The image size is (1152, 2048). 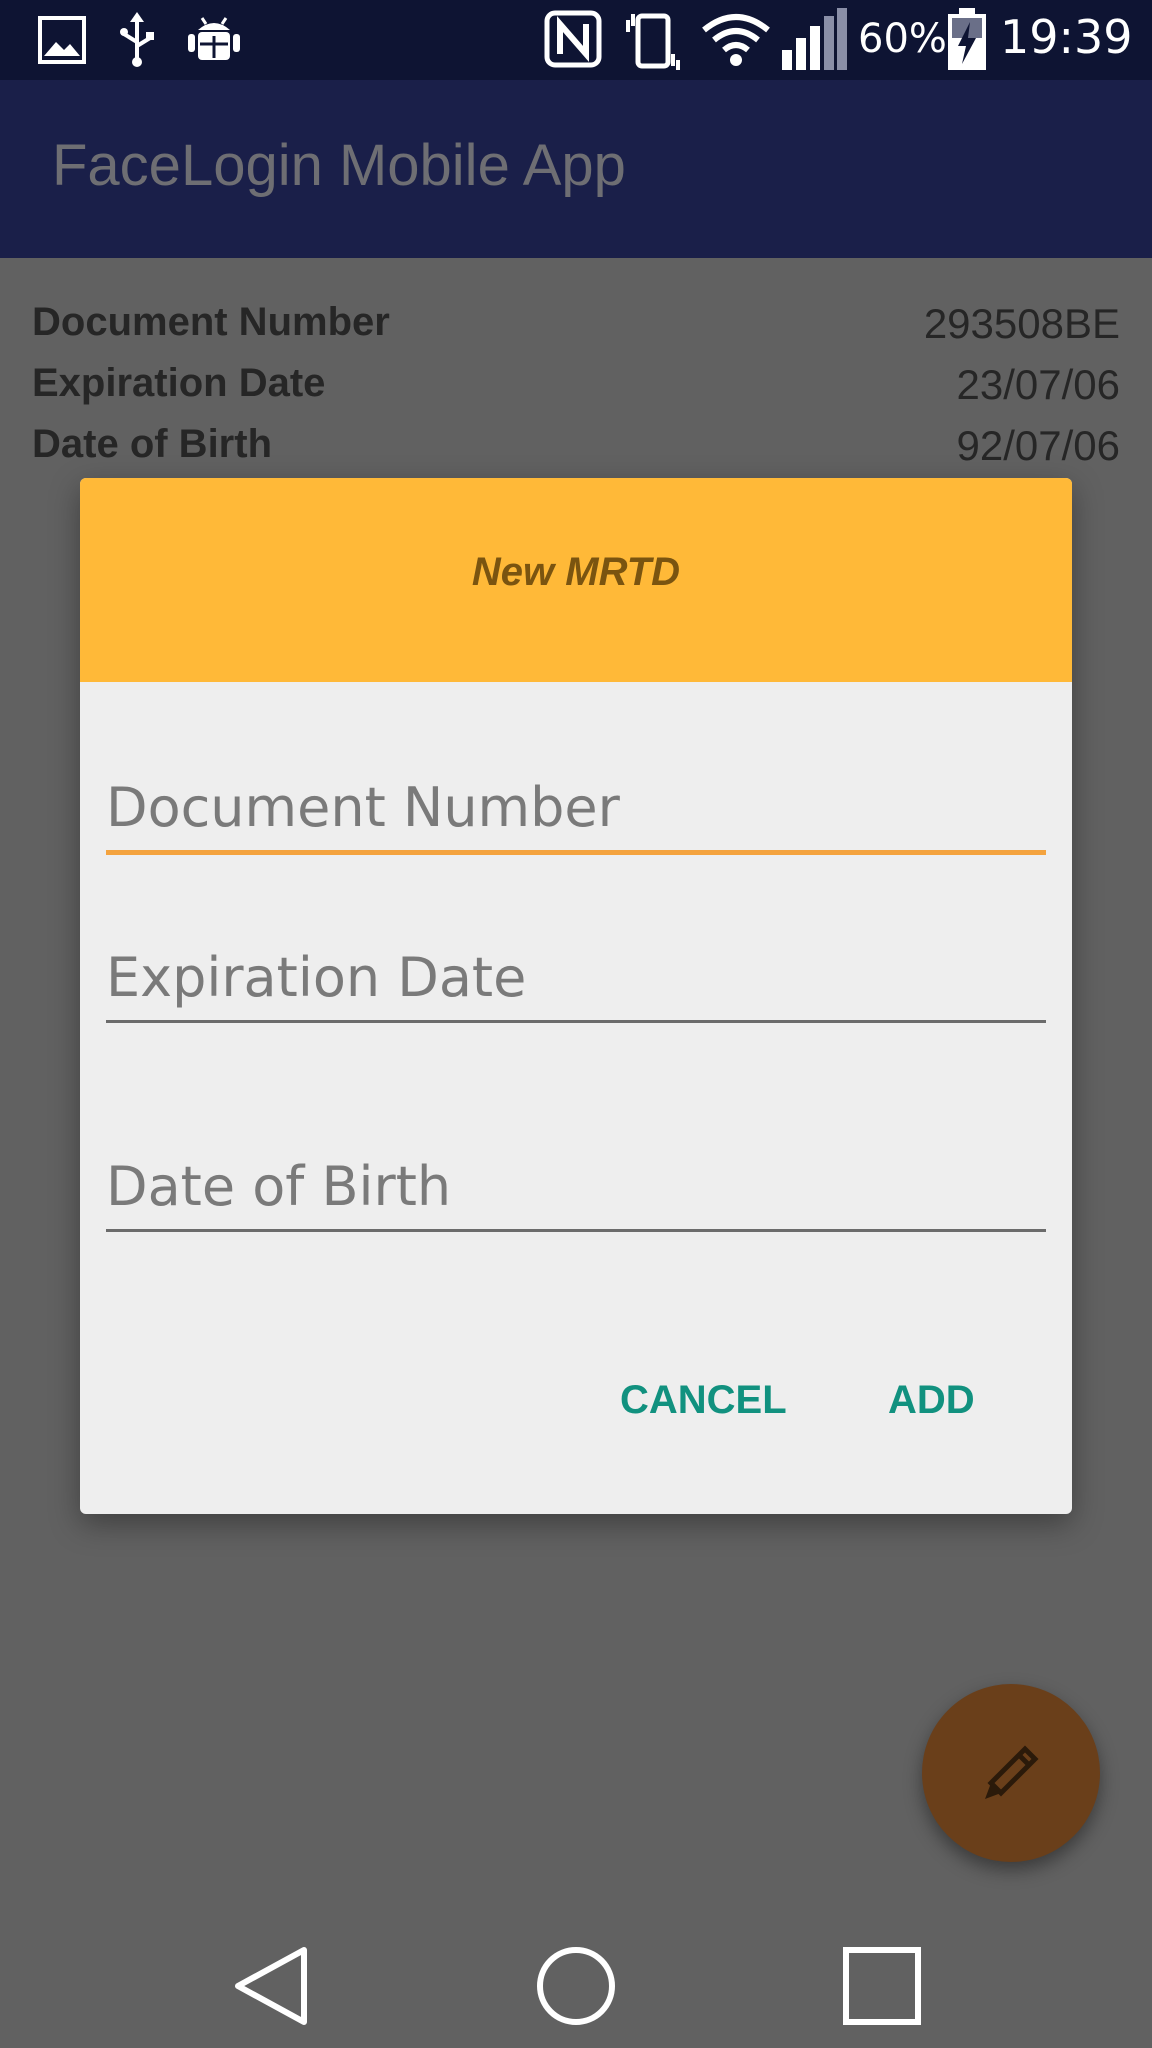 I want to click on info-row-document-number: Document Number 293508BE, so click(x=576, y=330).